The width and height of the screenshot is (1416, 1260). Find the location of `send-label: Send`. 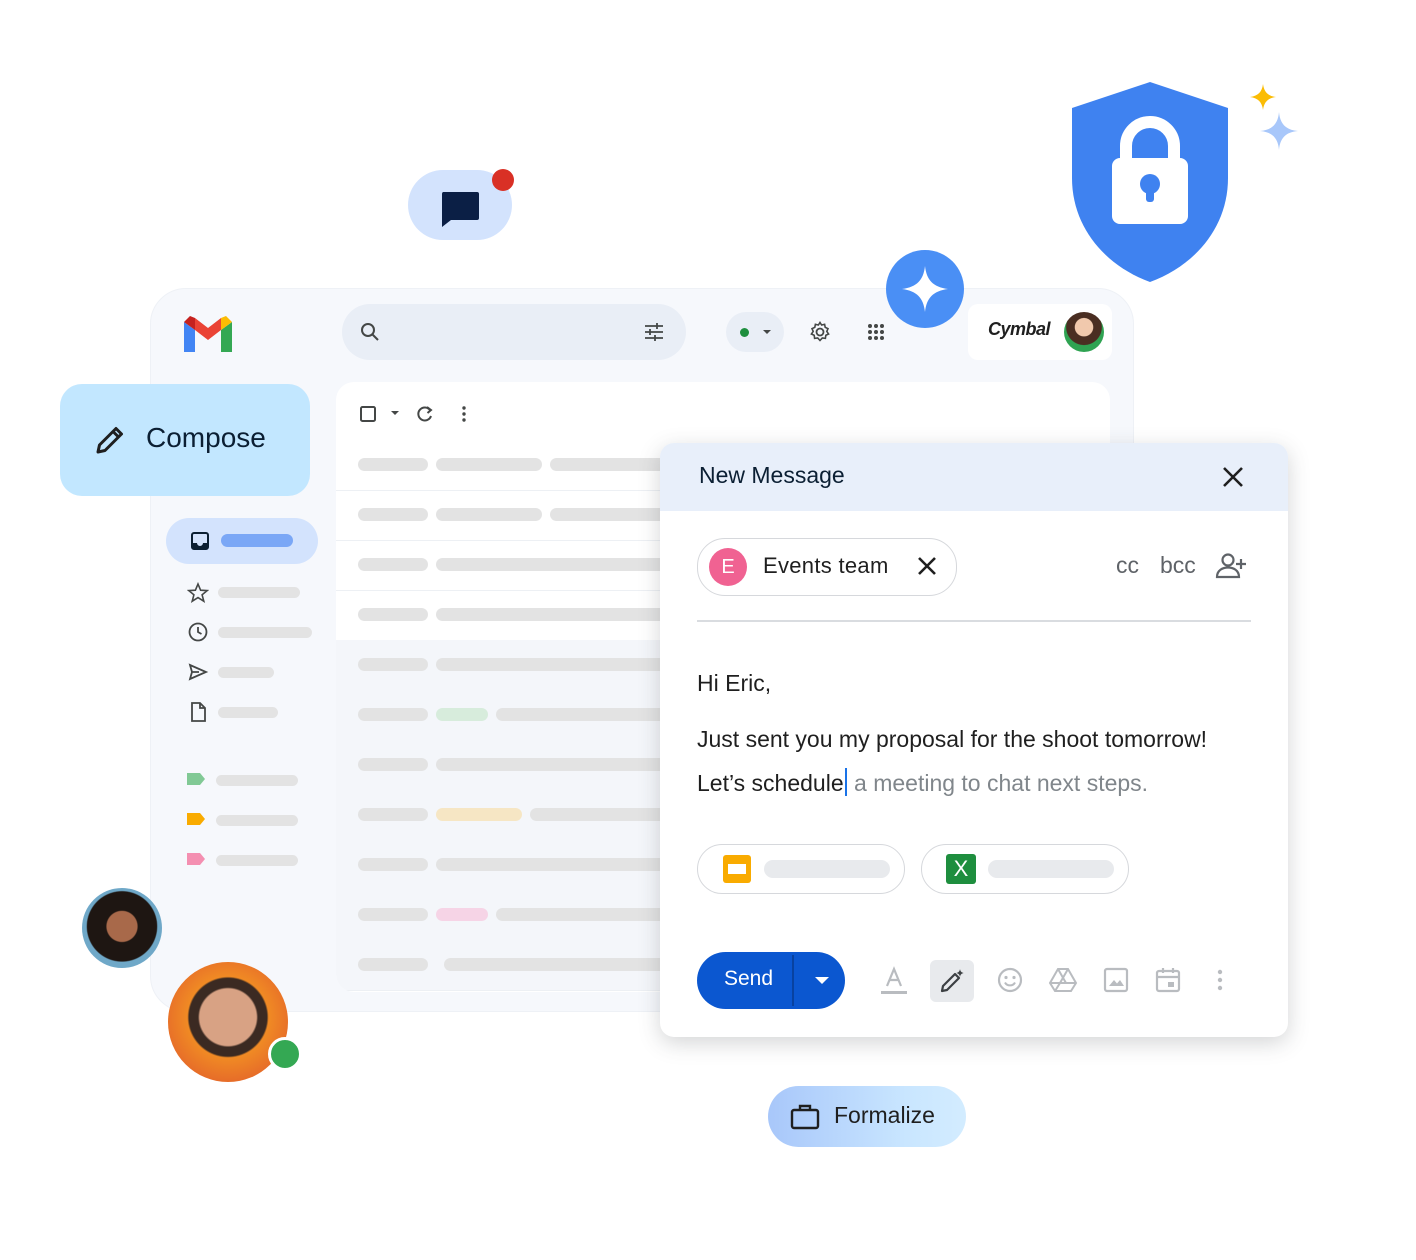

send-label: Send is located at coordinates (749, 978).